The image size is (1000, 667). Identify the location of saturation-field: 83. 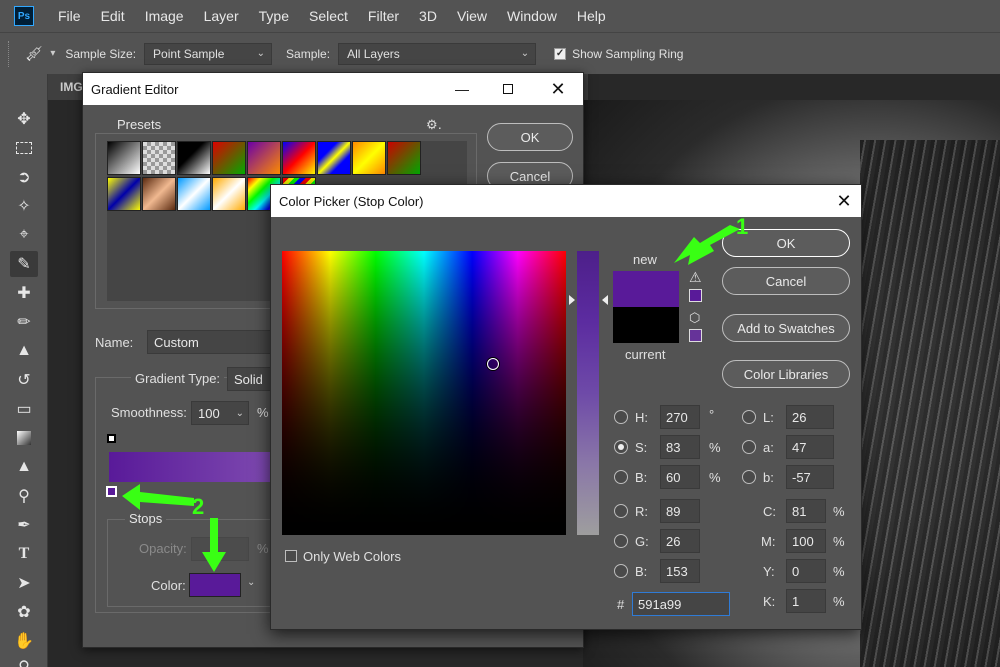
(680, 447).